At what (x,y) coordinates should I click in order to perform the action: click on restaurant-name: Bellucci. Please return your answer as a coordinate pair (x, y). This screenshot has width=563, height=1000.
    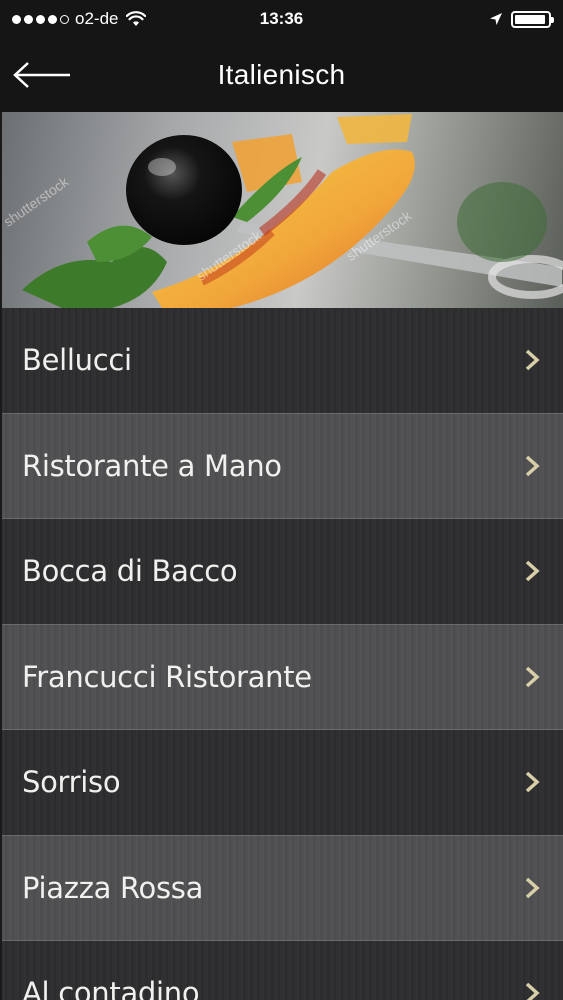
    Looking at the image, I should click on (77, 360).